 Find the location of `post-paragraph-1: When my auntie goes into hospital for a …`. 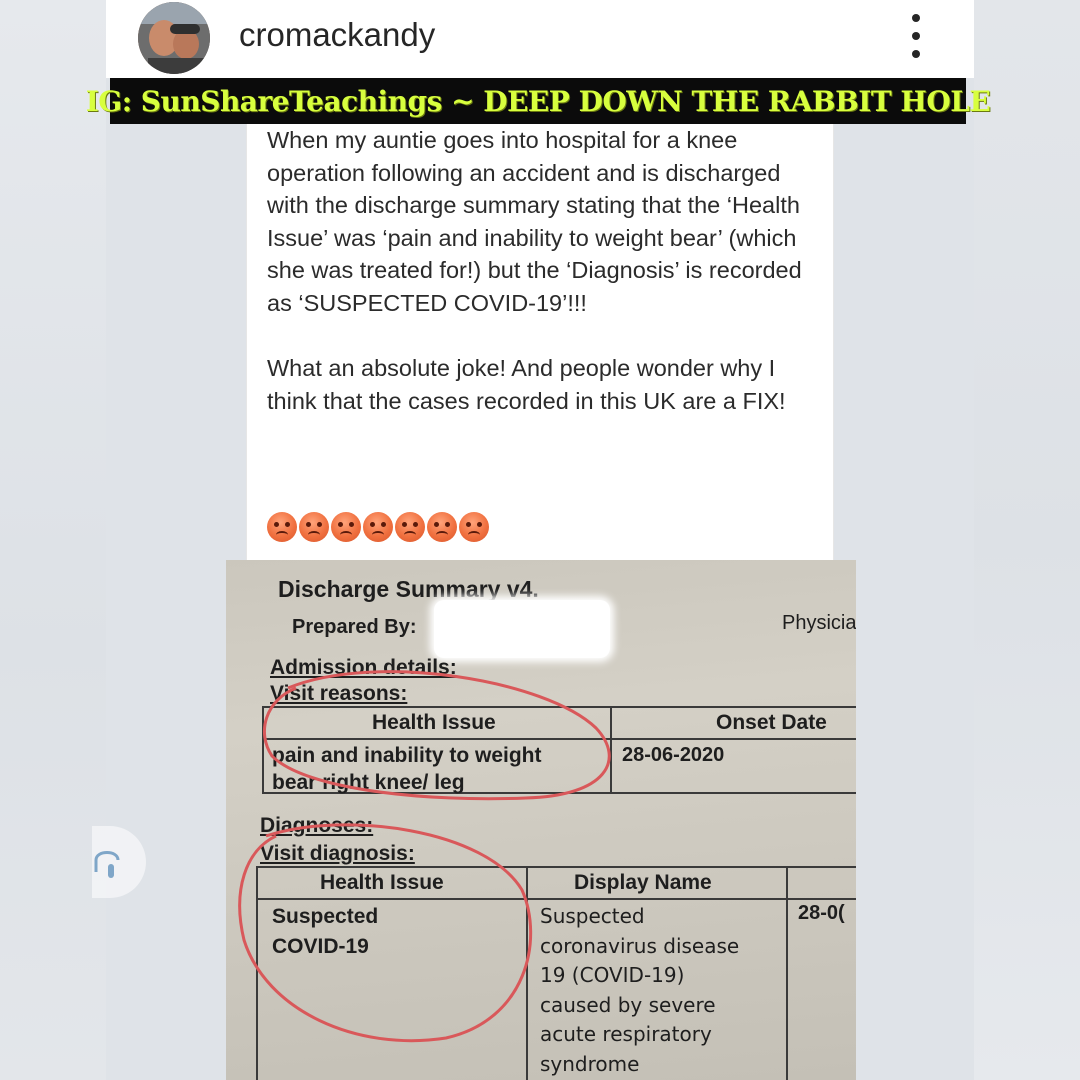

post-paragraph-1: When my auntie goes into hospital for a … is located at coordinates (538, 221).